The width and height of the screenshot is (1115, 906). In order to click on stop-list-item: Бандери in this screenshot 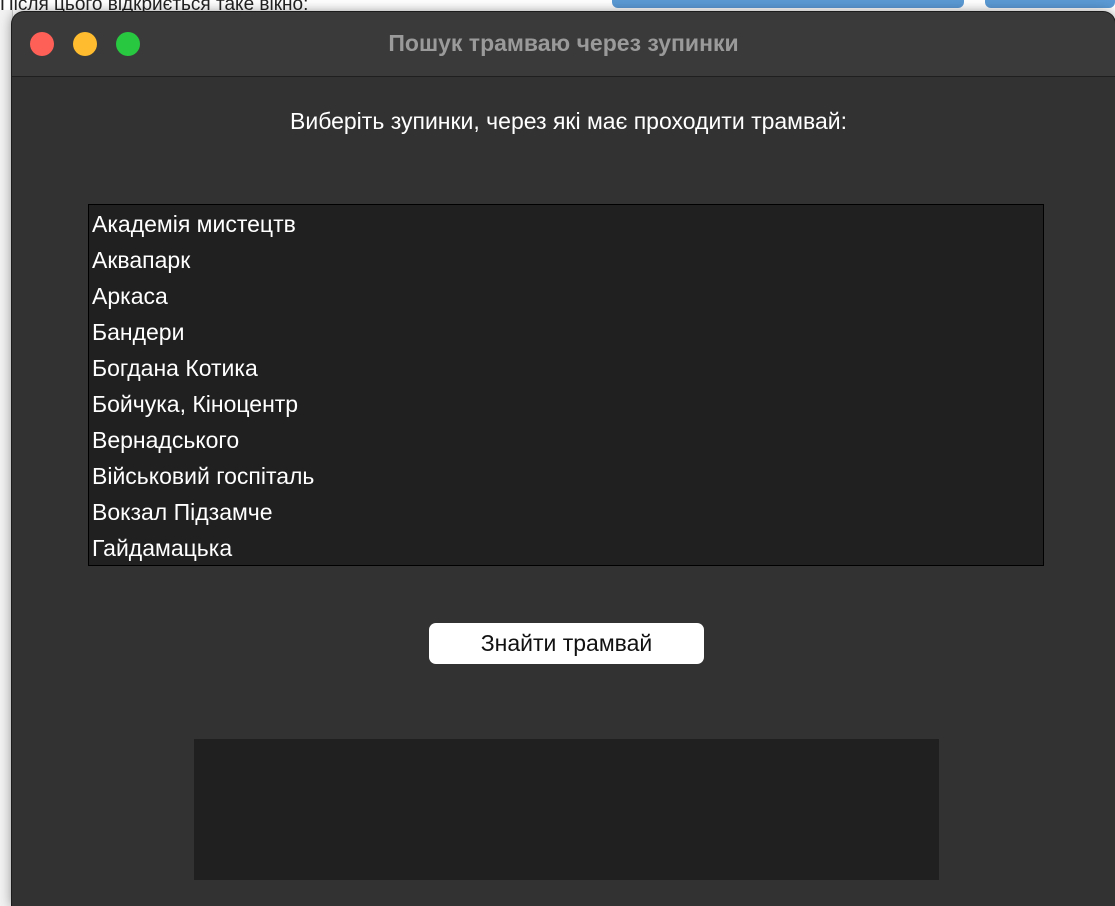, I will do `click(566, 332)`.